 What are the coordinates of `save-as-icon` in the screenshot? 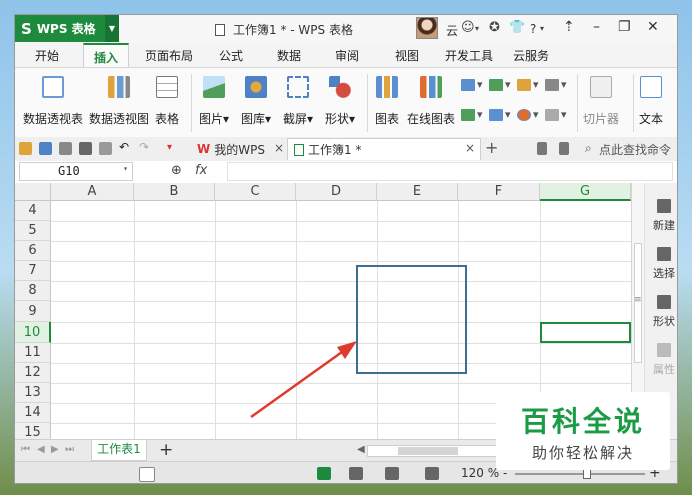 It's located at (65, 148).